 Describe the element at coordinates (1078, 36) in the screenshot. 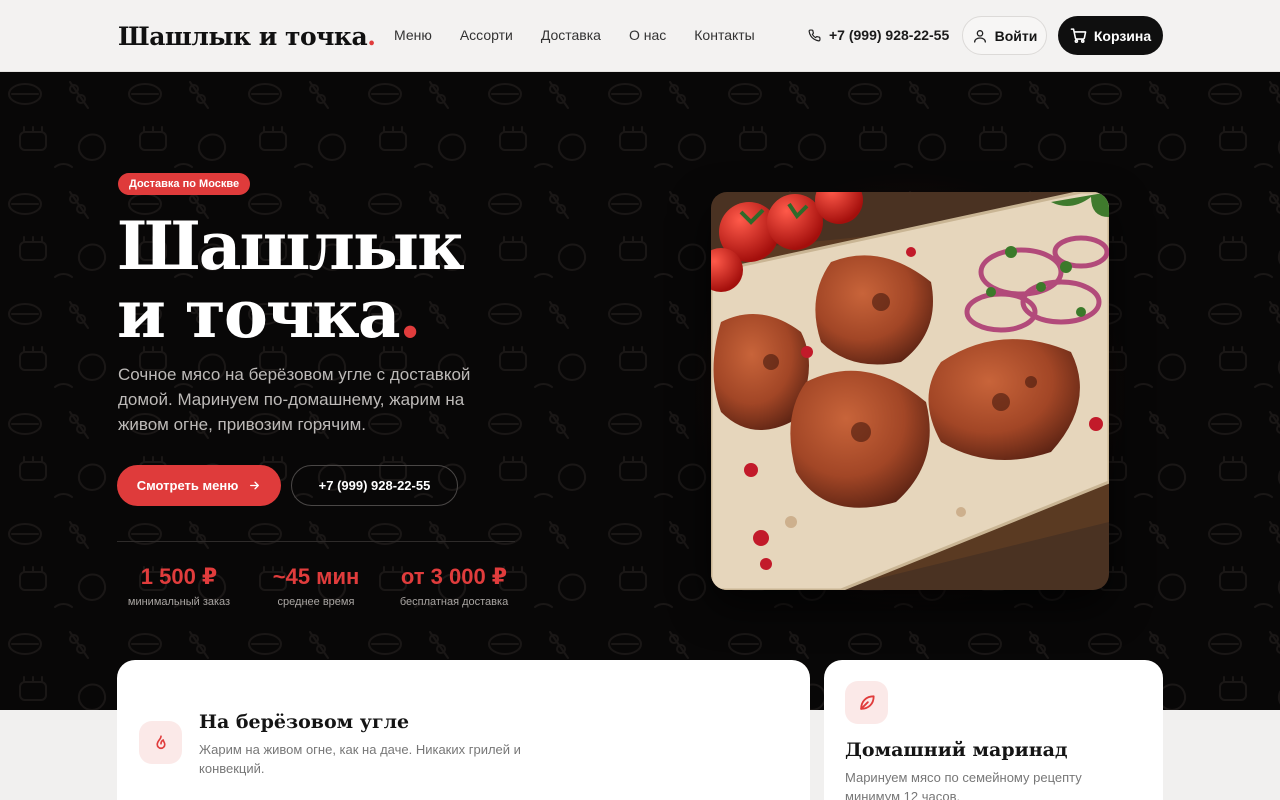

I see `cart-icon` at that location.